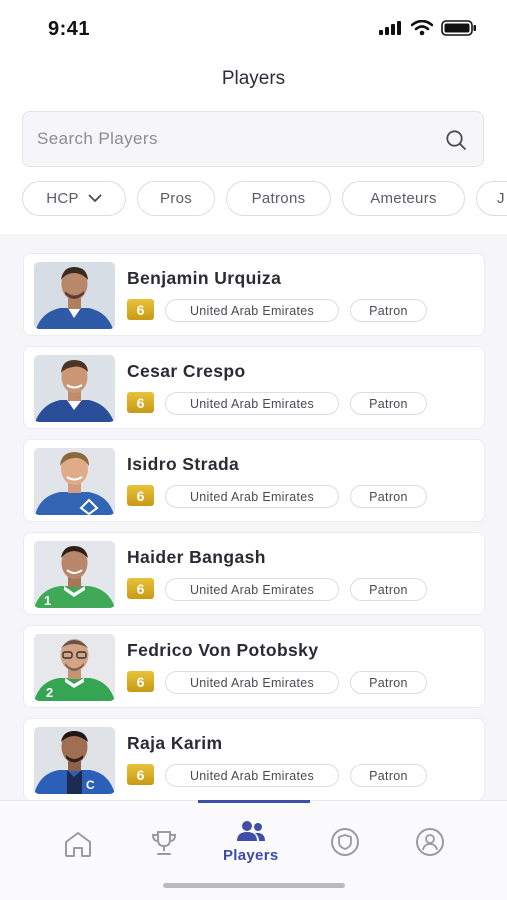 This screenshot has height=900, width=507. Describe the element at coordinates (49, 692) in the screenshot. I see `svg-text: 2` at that location.